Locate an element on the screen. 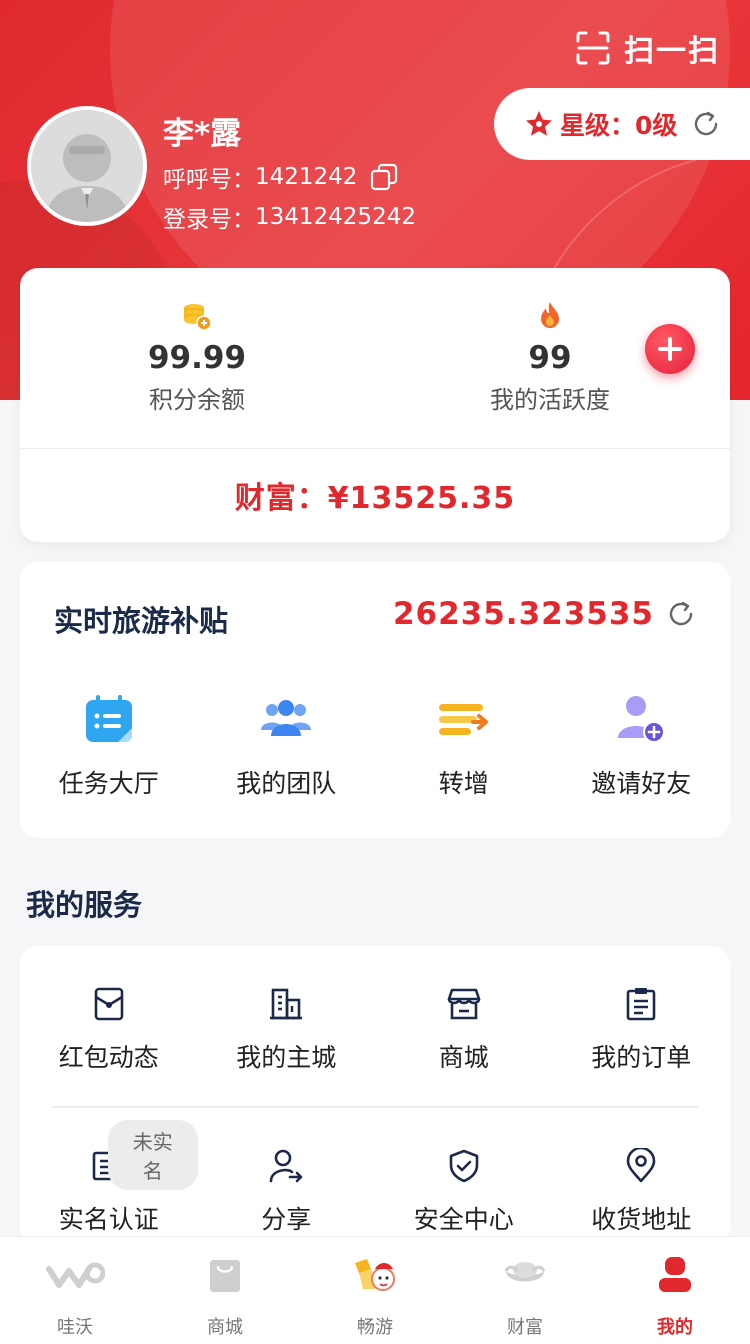 The image size is (750, 1344). star-icon is located at coordinates (539, 123).